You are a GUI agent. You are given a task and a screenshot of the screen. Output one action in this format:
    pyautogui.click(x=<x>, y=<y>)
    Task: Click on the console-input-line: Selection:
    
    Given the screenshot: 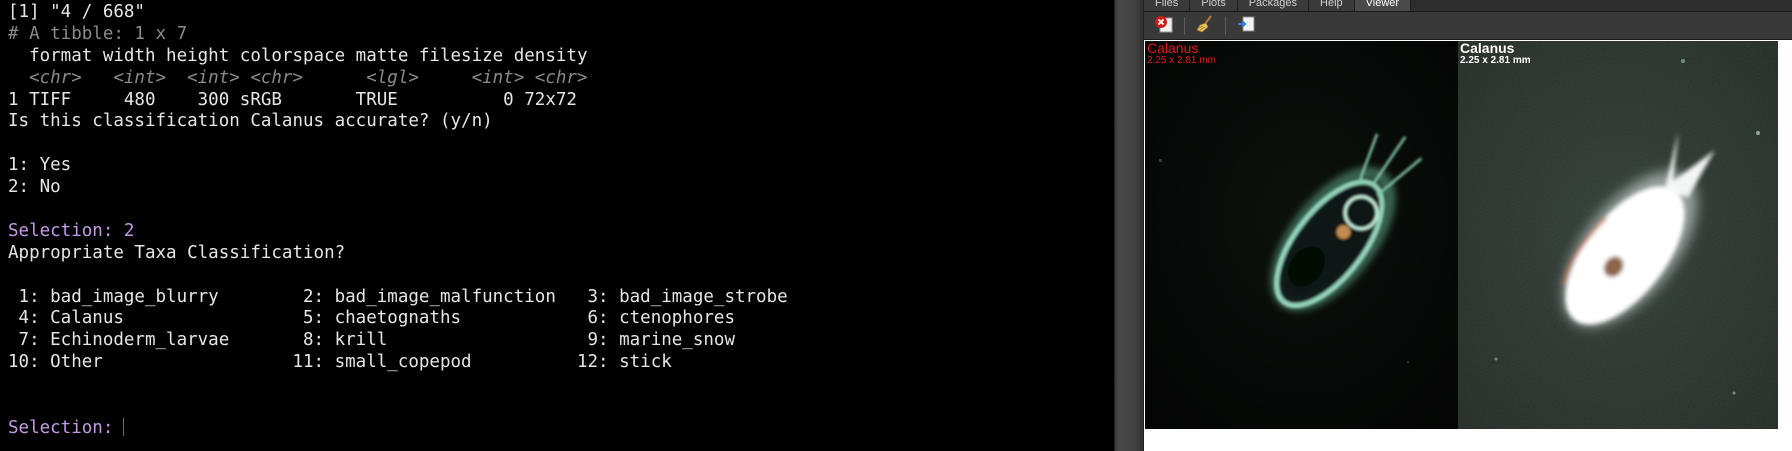 What is the action you would take?
    pyautogui.click(x=561, y=428)
    